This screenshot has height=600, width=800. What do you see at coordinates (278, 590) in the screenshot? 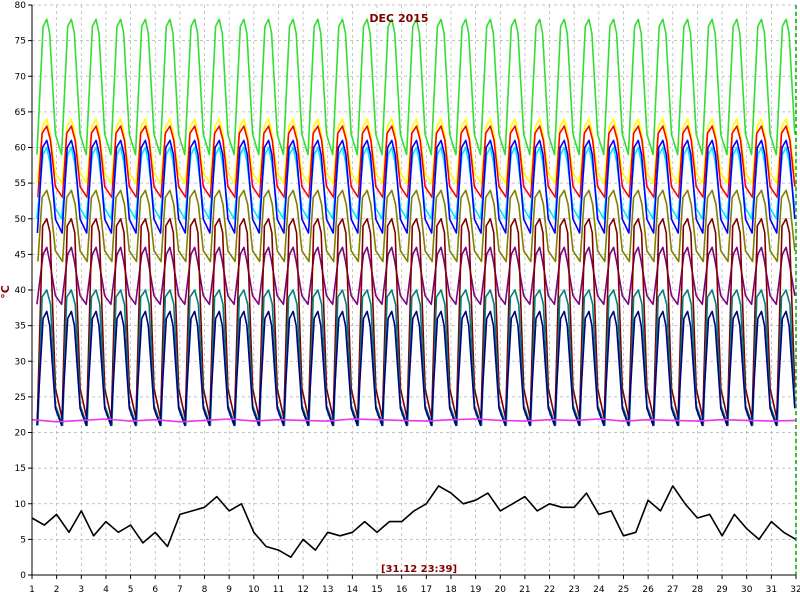
I see `x-tick-label: 11` at bounding box center [278, 590].